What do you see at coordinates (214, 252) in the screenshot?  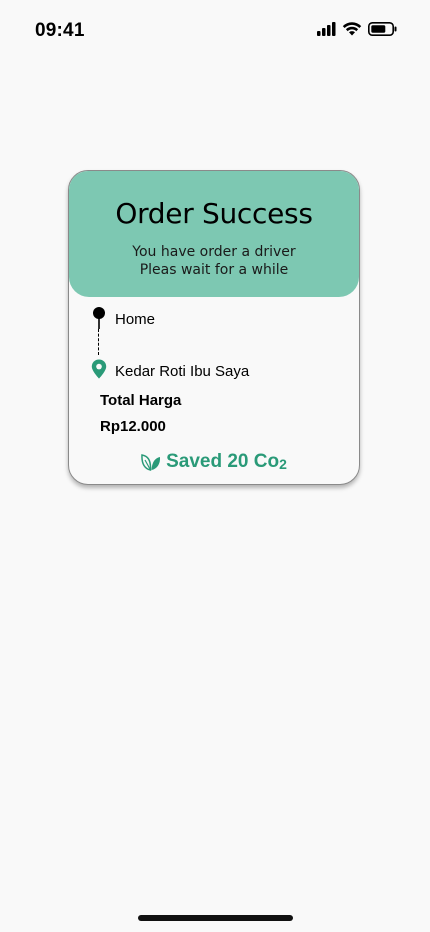 I see `subtitle-line-1: You have order a driver` at bounding box center [214, 252].